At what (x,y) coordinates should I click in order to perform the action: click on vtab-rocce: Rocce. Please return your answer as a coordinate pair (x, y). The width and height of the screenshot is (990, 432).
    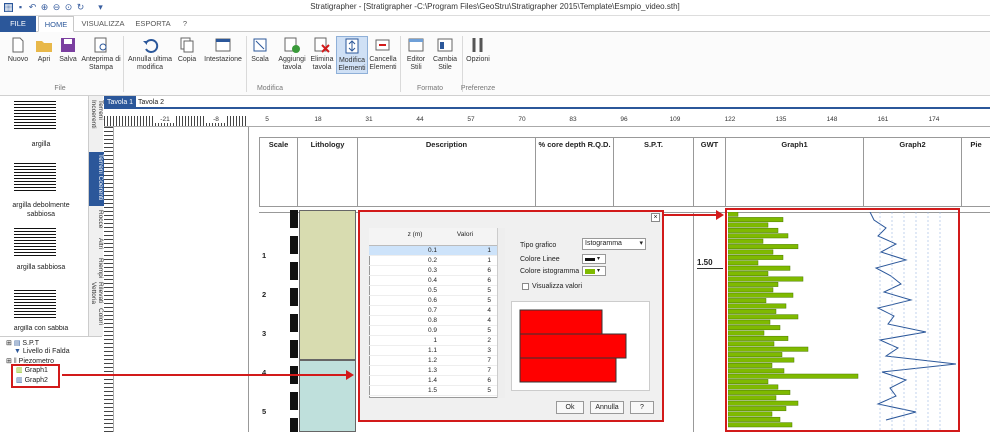
    Looking at the image, I should click on (96, 221).